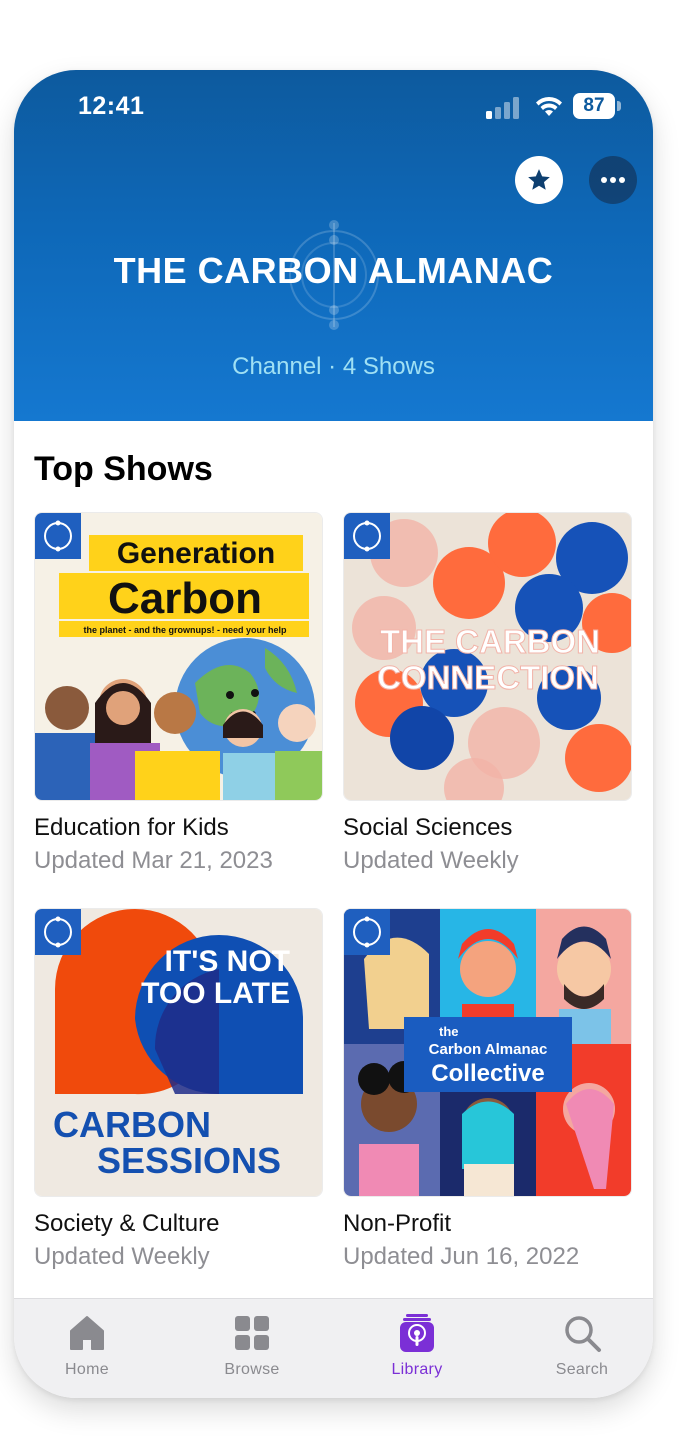 Image resolution: width=693 pixels, height=1456 pixels. Describe the element at coordinates (153, 860) in the screenshot. I see `show-updated: Updated Mar 21, 2023` at that location.